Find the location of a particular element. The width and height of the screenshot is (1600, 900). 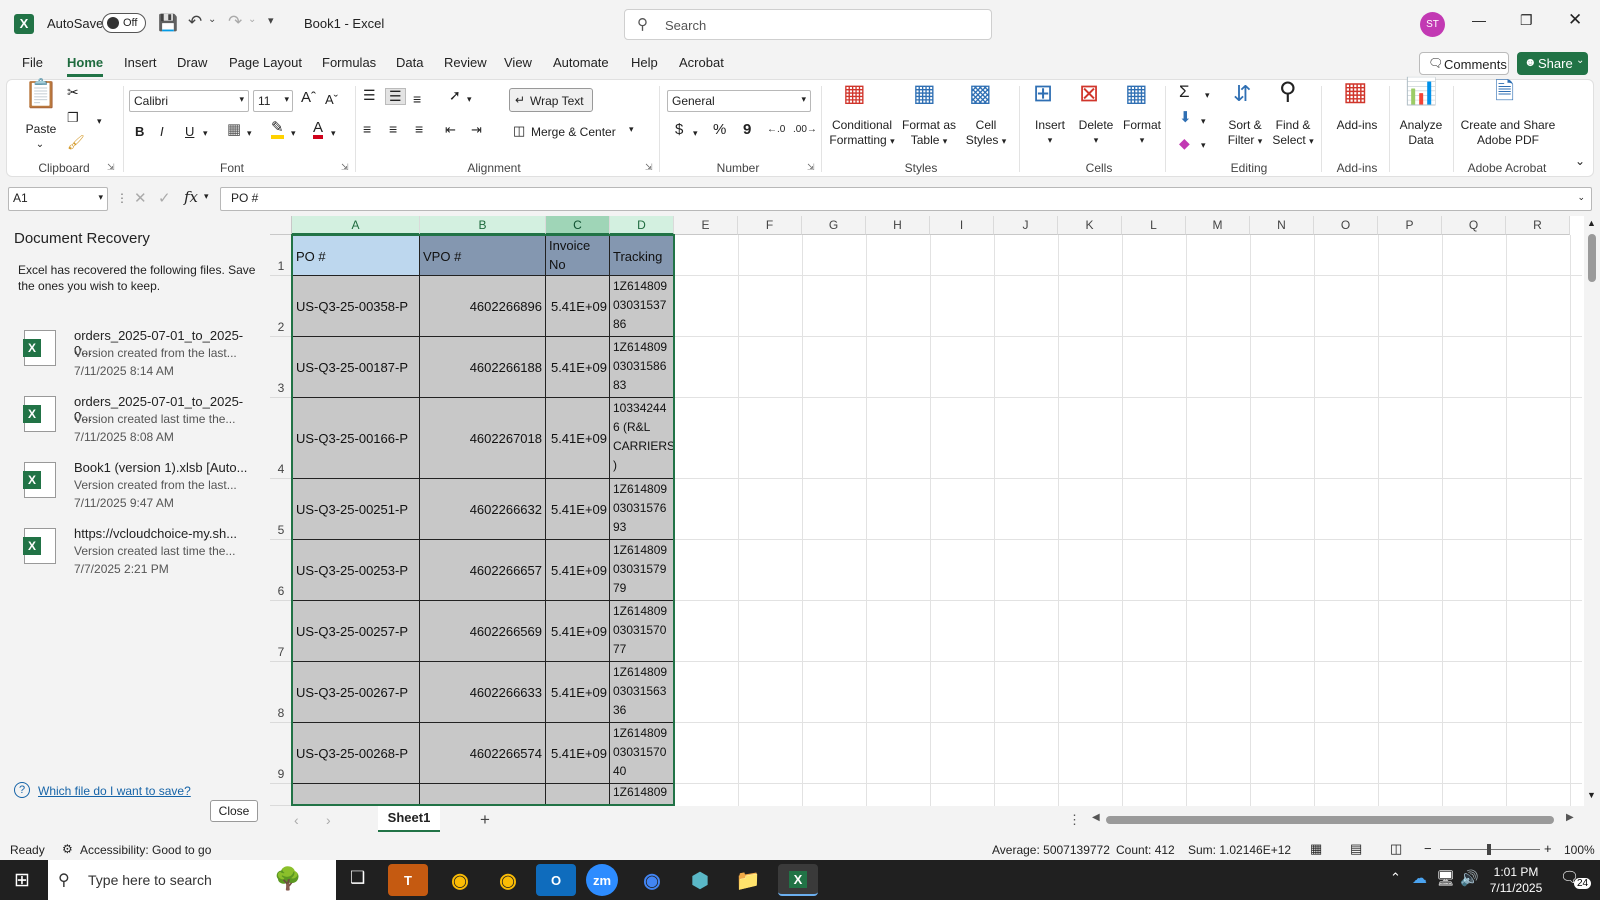

column-header-m: M is located at coordinates (1218, 225).